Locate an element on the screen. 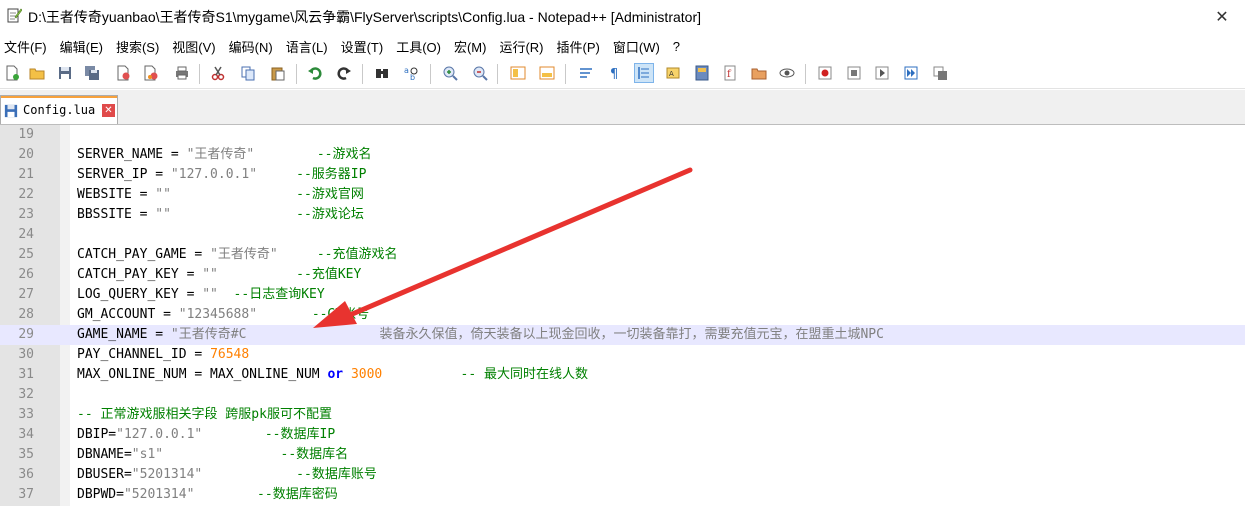 This screenshot has width=1245, height=506. menu-encoding: 编码(N) is located at coordinates (253, 46).